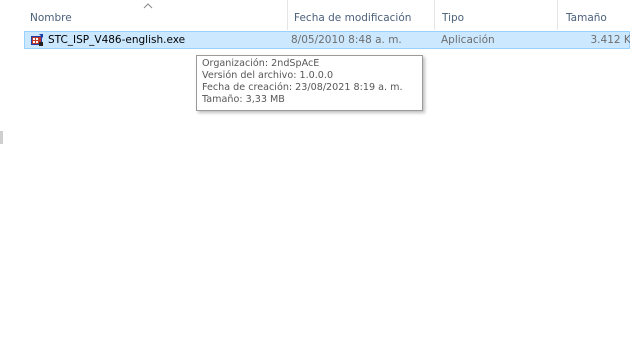  I want to click on file-name: STC_ISP_V486-english.exe, so click(116, 40).